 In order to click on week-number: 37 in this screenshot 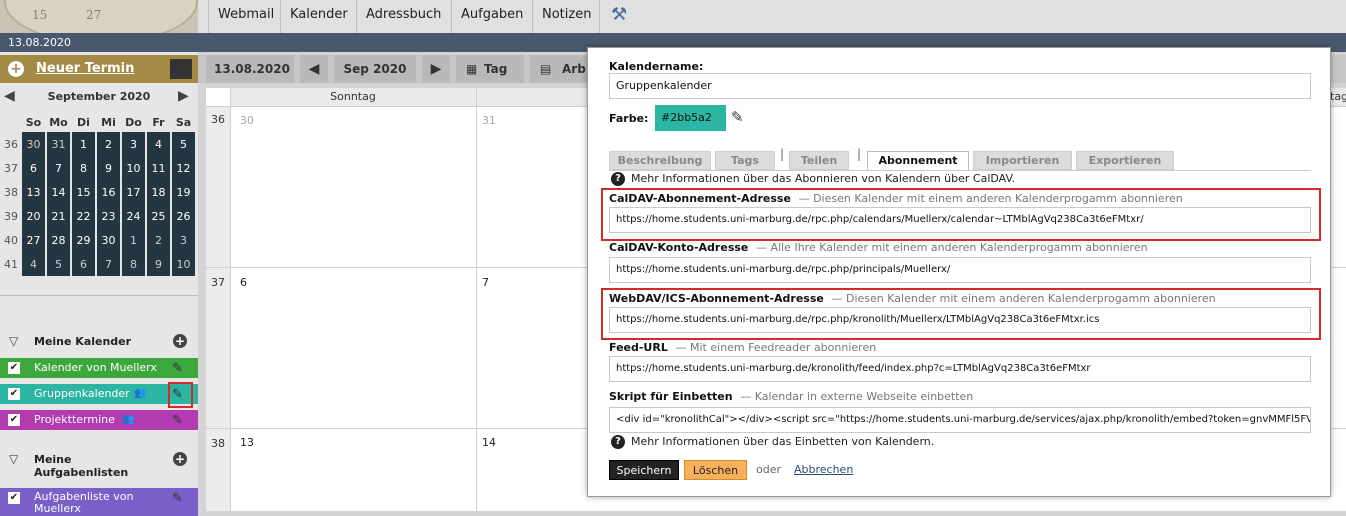, I will do `click(218, 348)`.